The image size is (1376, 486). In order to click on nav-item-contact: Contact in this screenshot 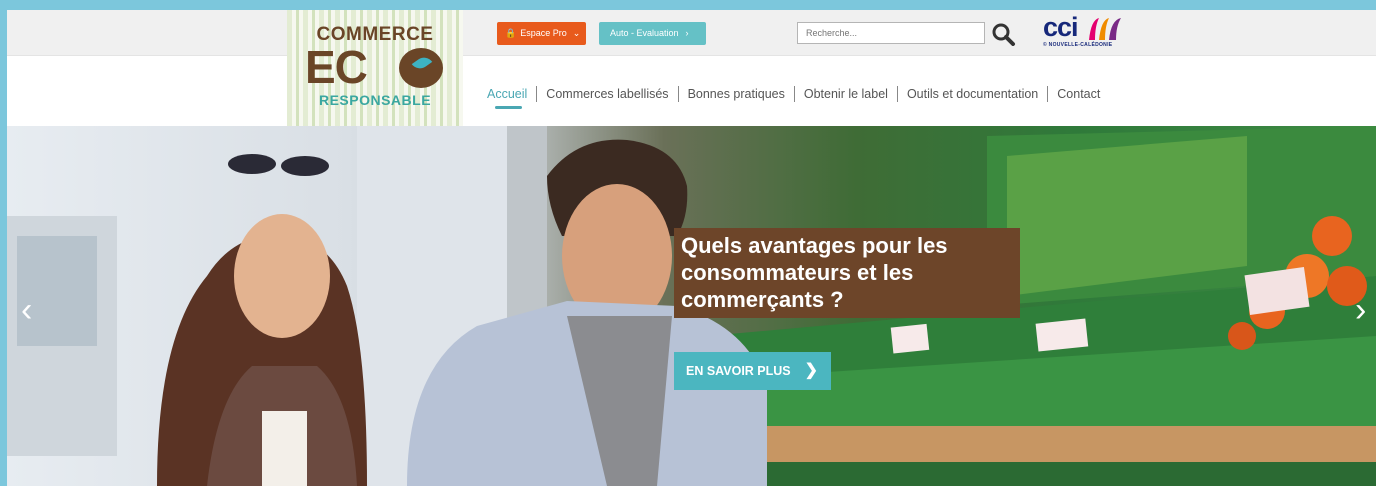, I will do `click(1078, 94)`.